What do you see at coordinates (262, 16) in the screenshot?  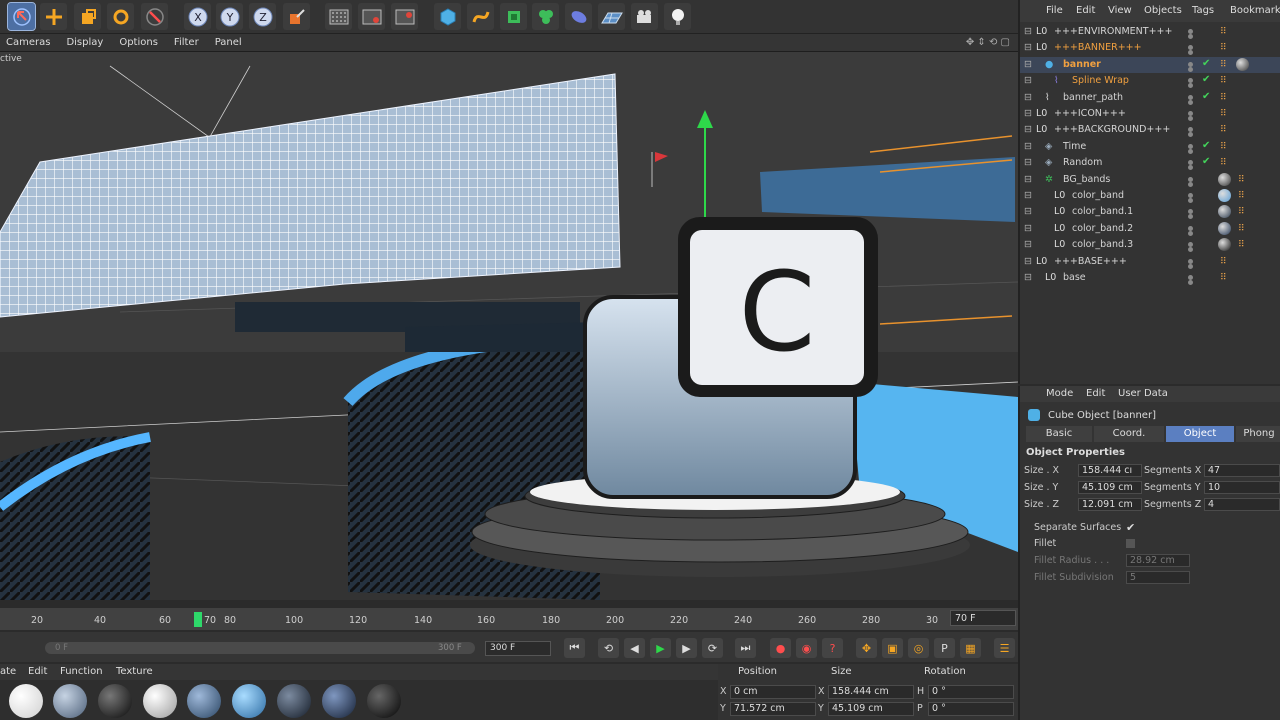 I see `z-axis-icon: Z` at bounding box center [262, 16].